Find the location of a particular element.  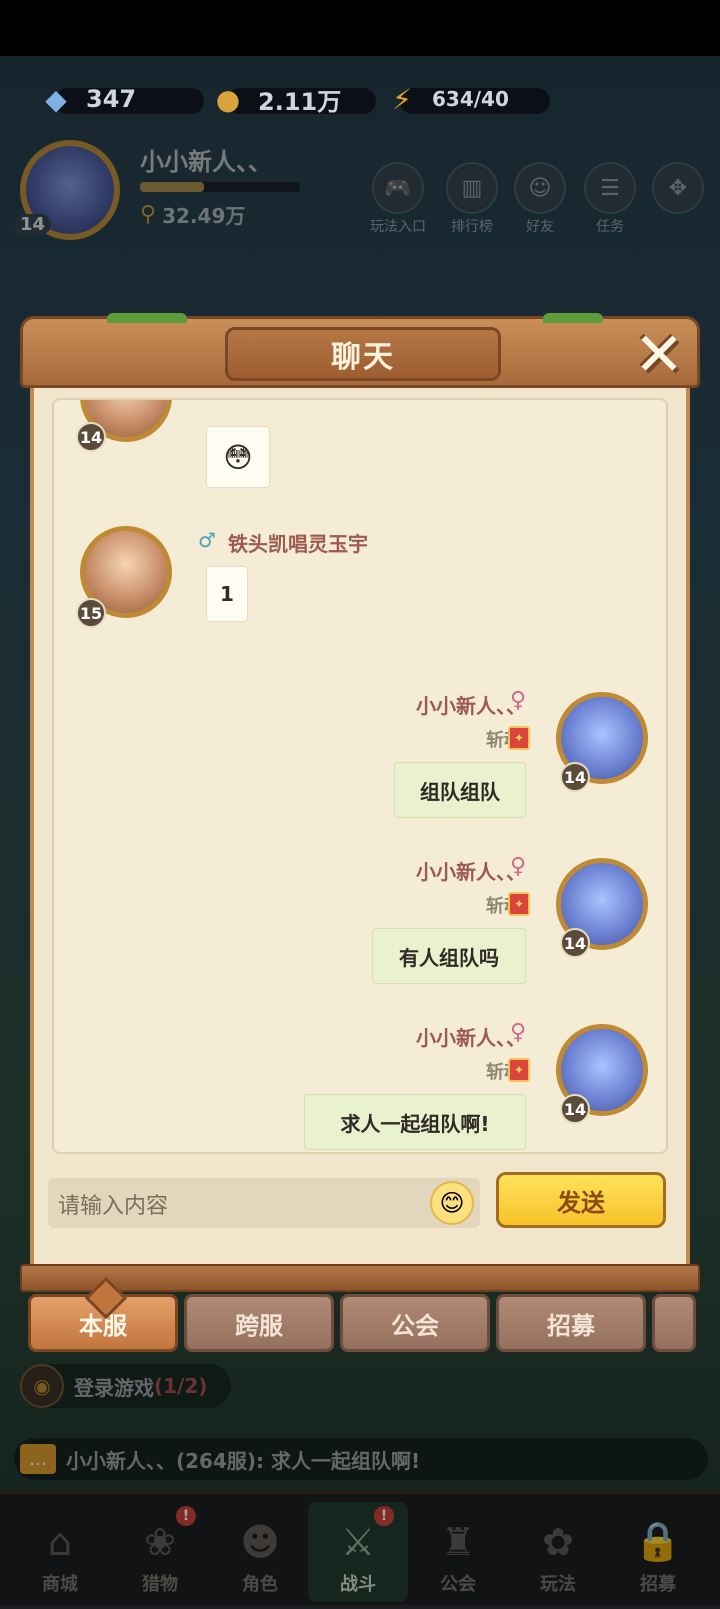

dialog-header: 聊天 ✕ is located at coordinates (360, 350).